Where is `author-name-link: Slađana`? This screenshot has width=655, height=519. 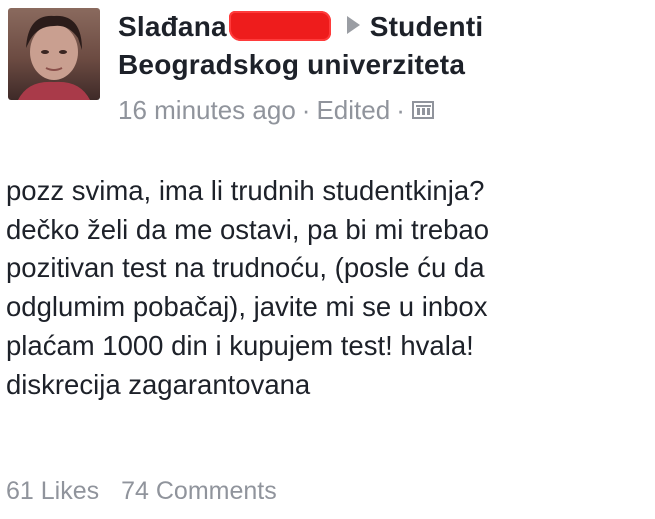 author-name-link: Slađana is located at coordinates (172, 26).